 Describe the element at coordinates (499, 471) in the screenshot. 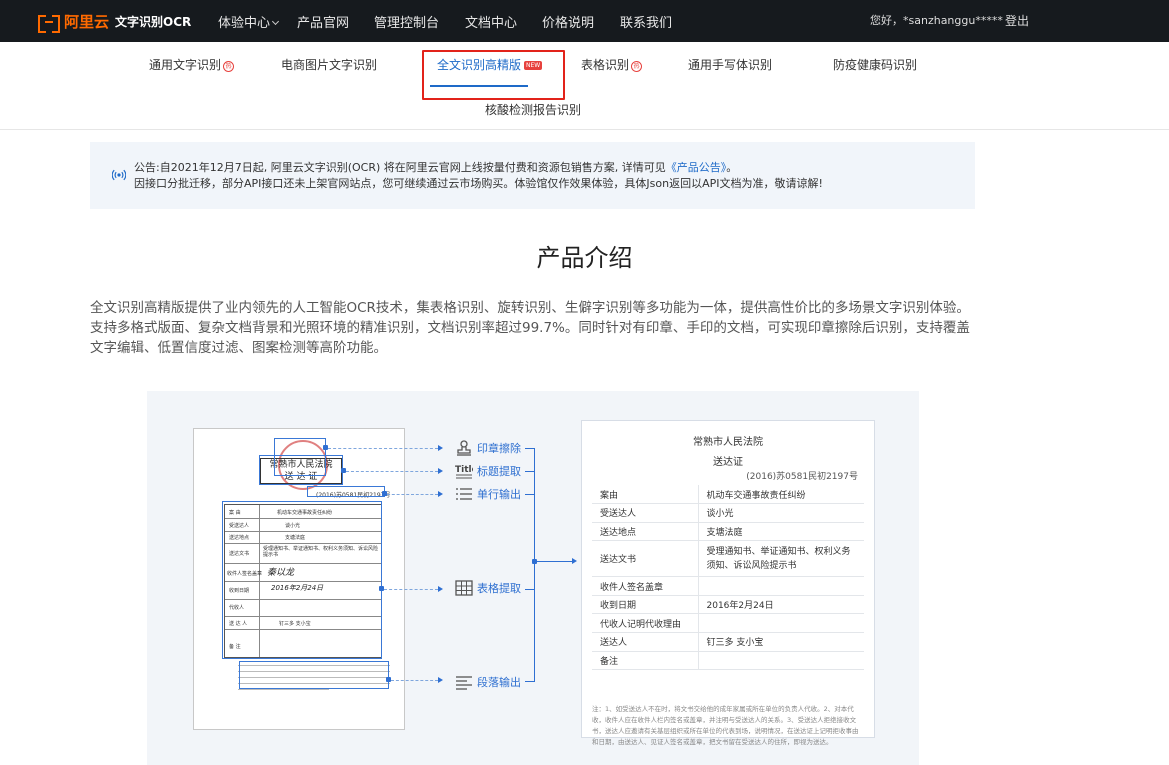

I see `feature-label: 标题提取` at that location.